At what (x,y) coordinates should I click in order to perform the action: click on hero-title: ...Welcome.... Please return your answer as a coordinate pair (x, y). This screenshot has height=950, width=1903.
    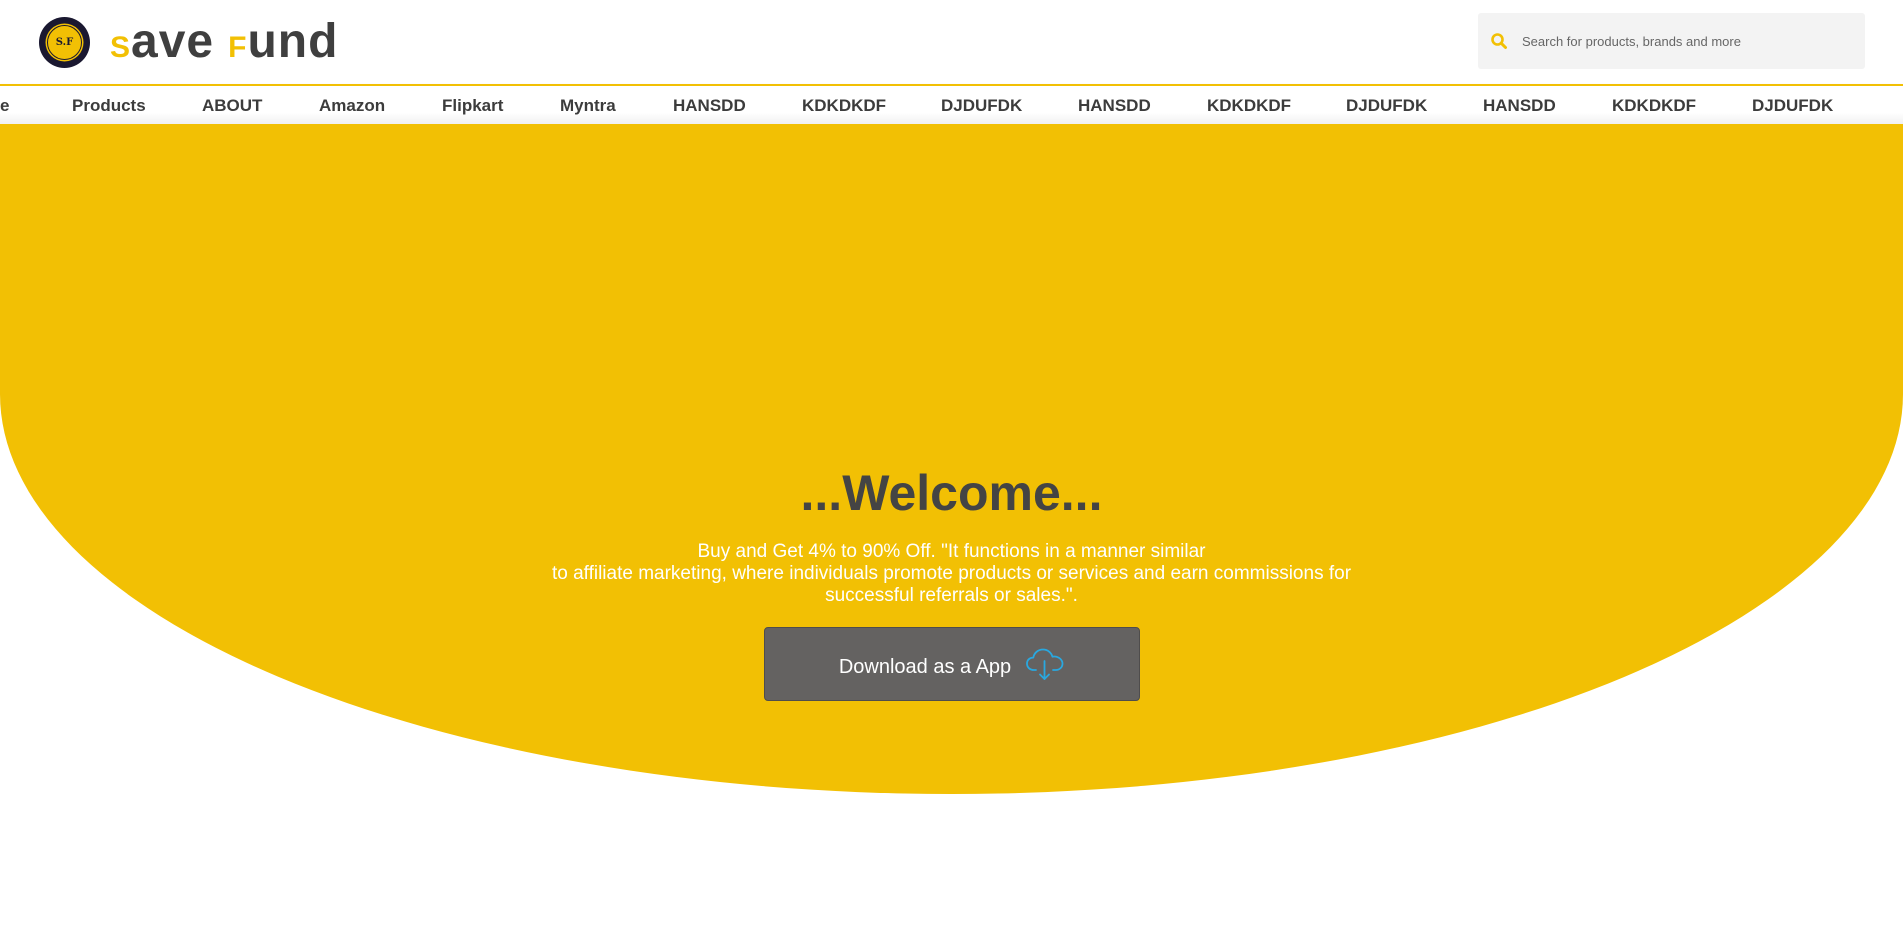
    Looking at the image, I should click on (951, 493).